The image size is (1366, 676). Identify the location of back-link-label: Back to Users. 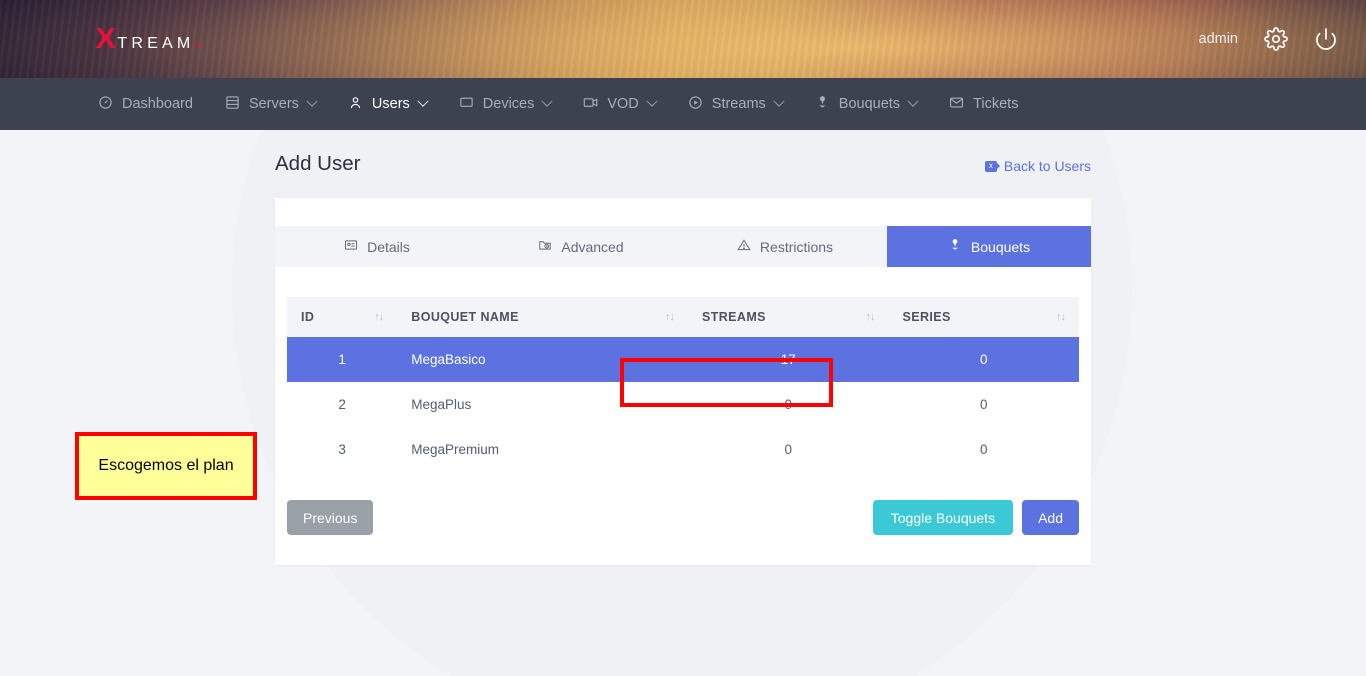
(1047, 166).